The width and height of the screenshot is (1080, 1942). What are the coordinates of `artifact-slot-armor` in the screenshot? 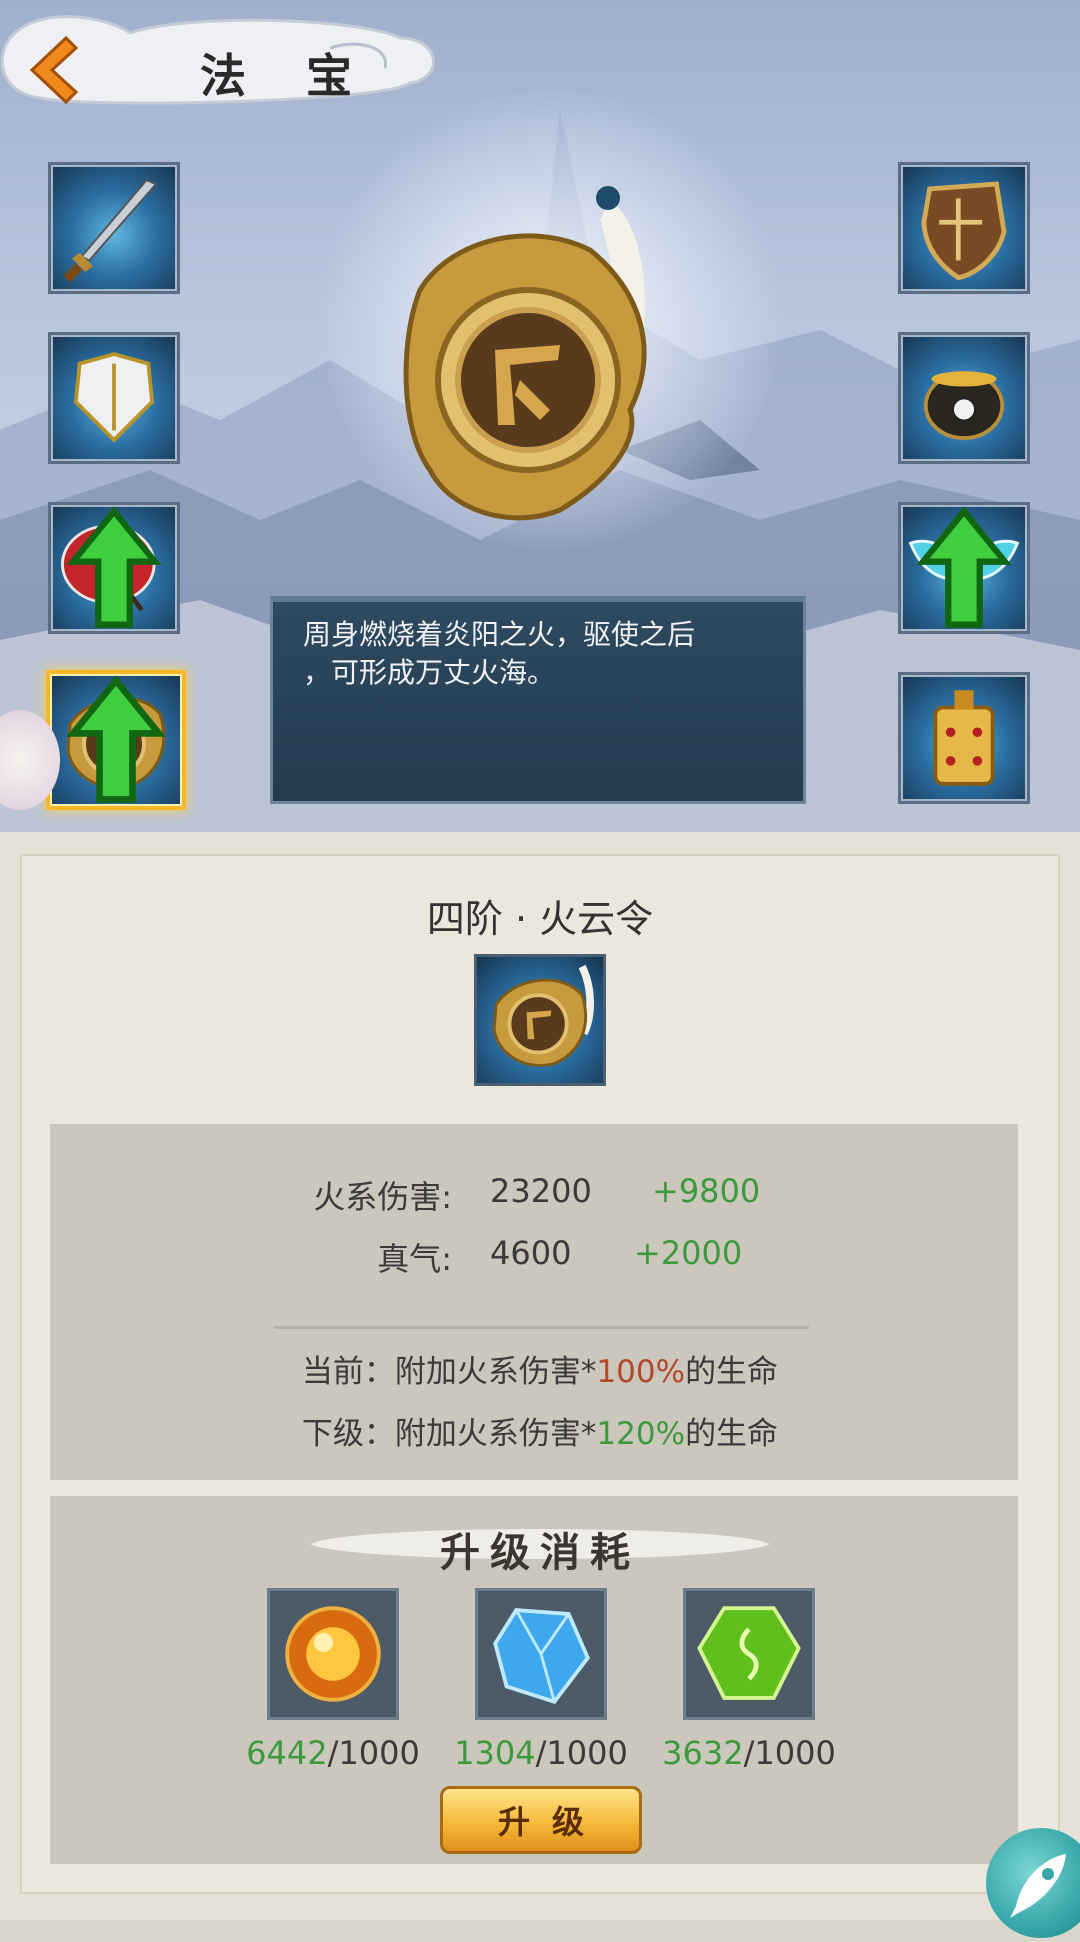 It's located at (114, 398).